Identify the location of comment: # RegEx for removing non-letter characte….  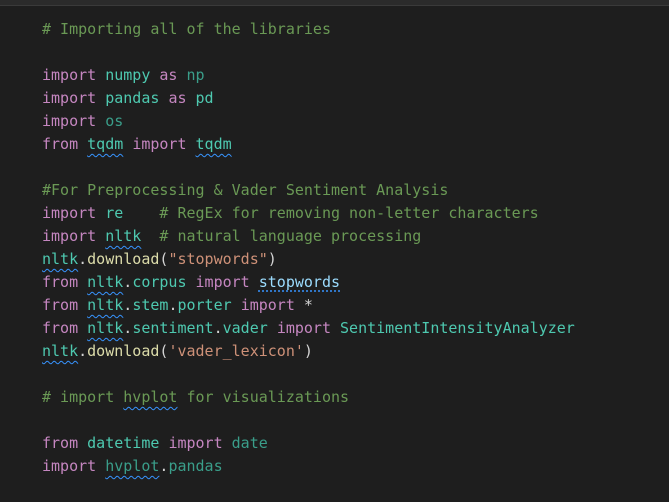
(349, 213).